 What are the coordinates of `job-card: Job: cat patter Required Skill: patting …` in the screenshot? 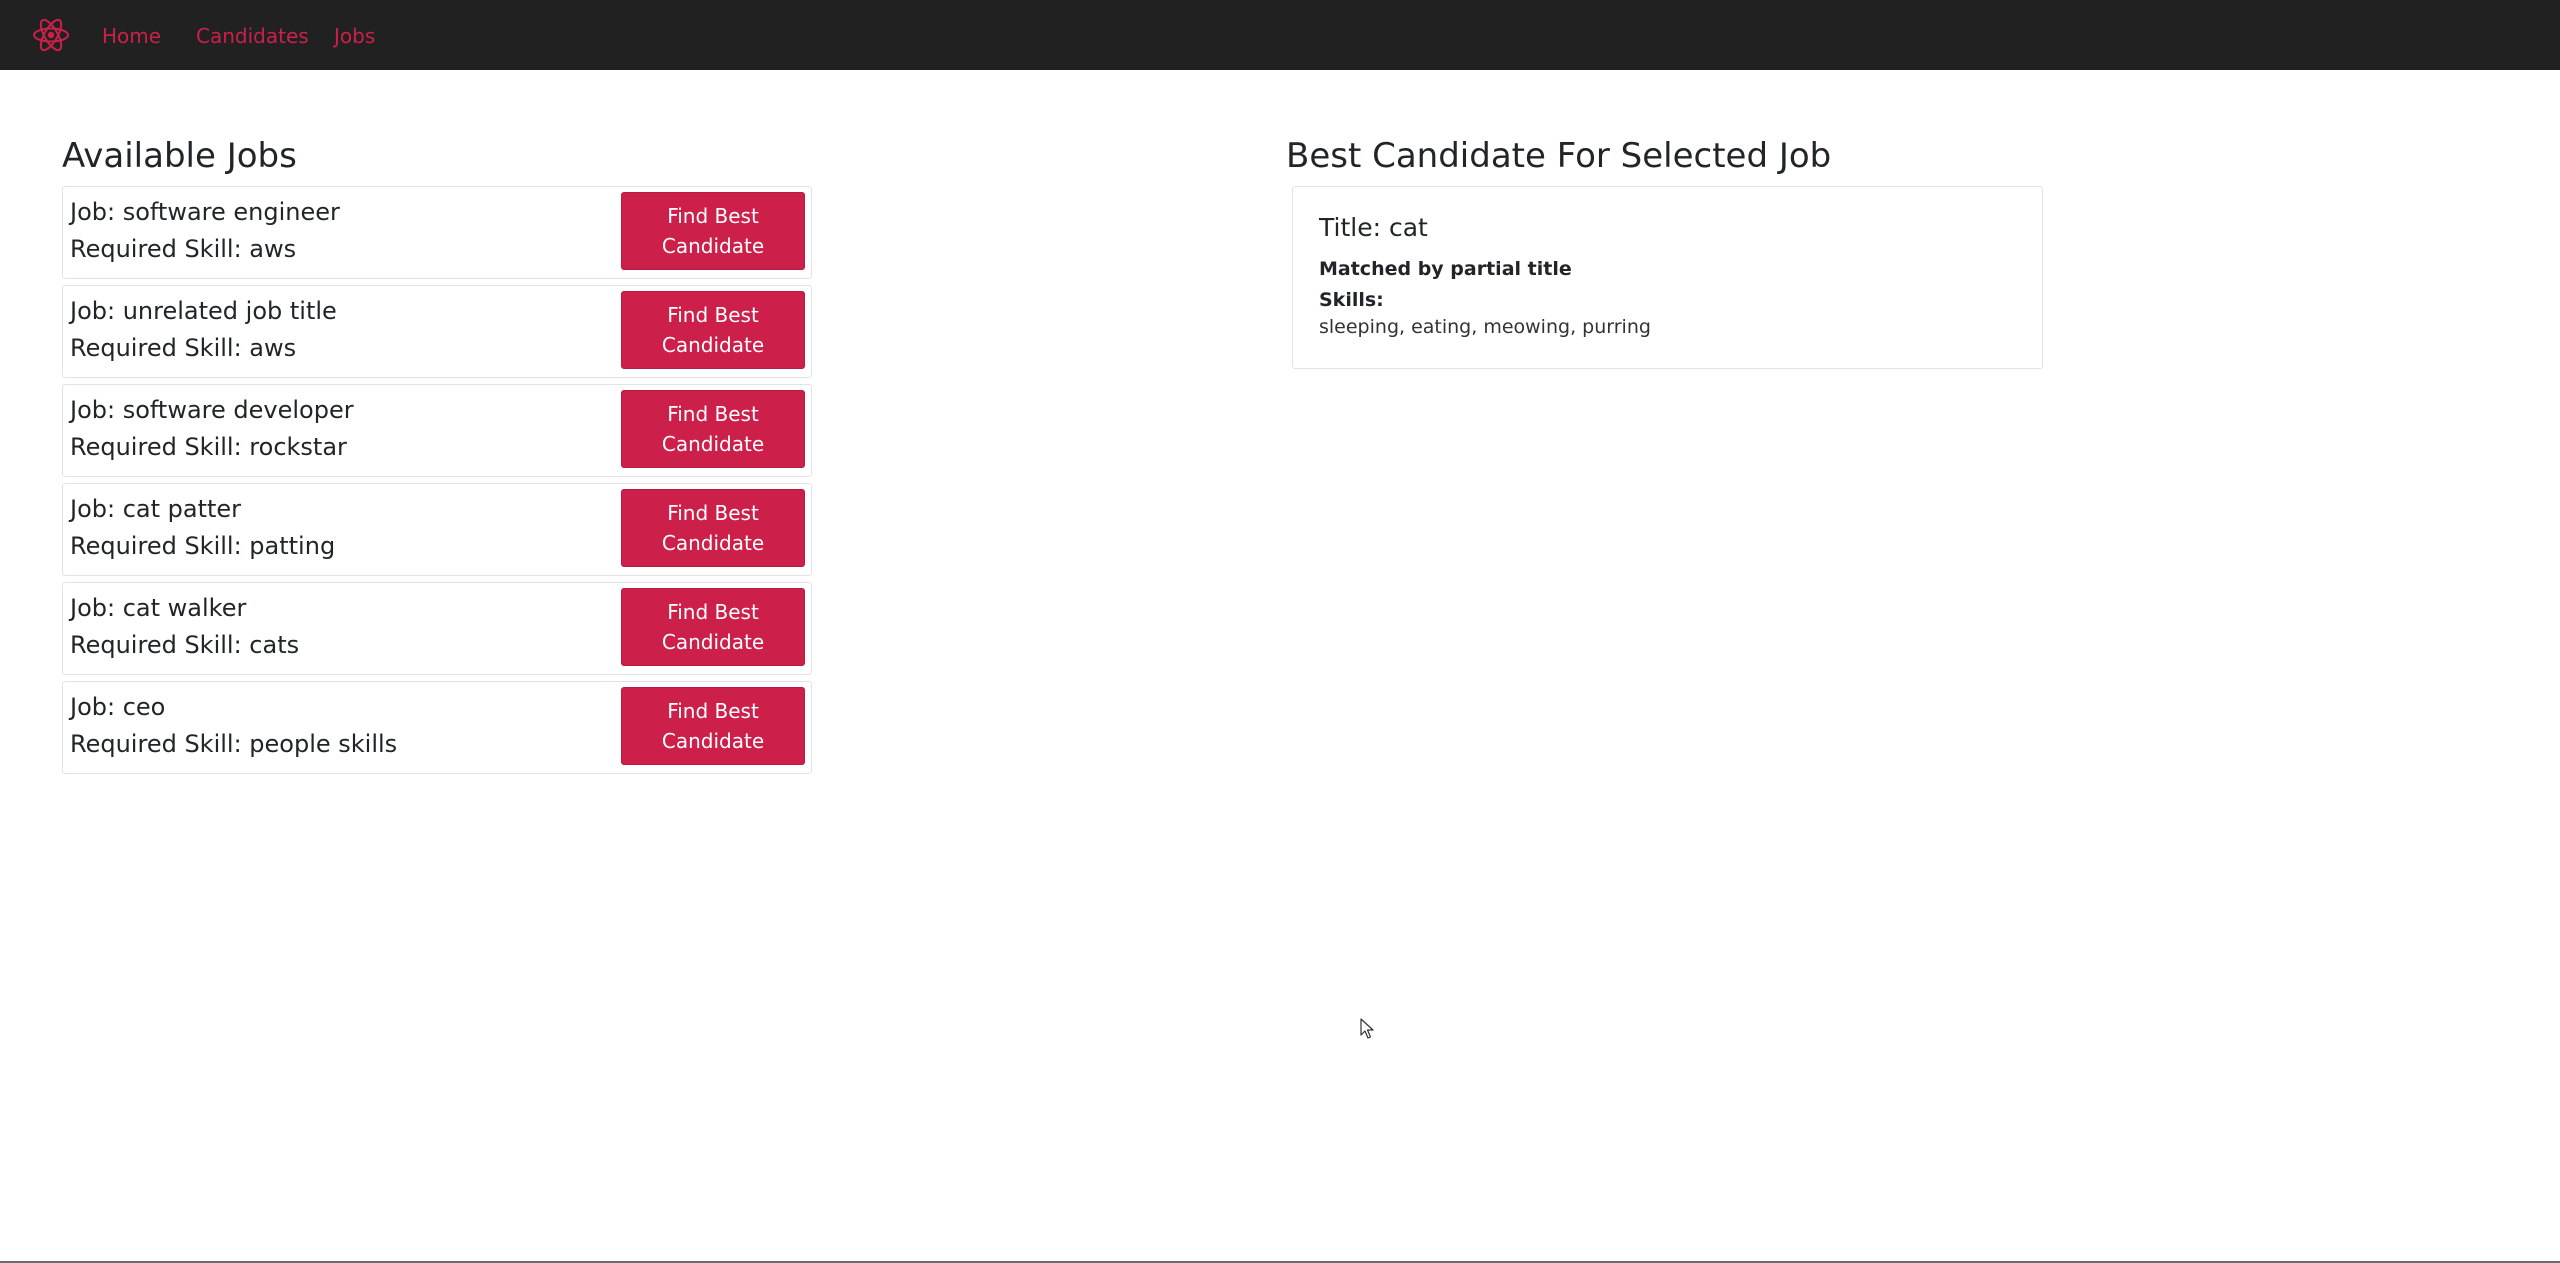 It's located at (437, 529).